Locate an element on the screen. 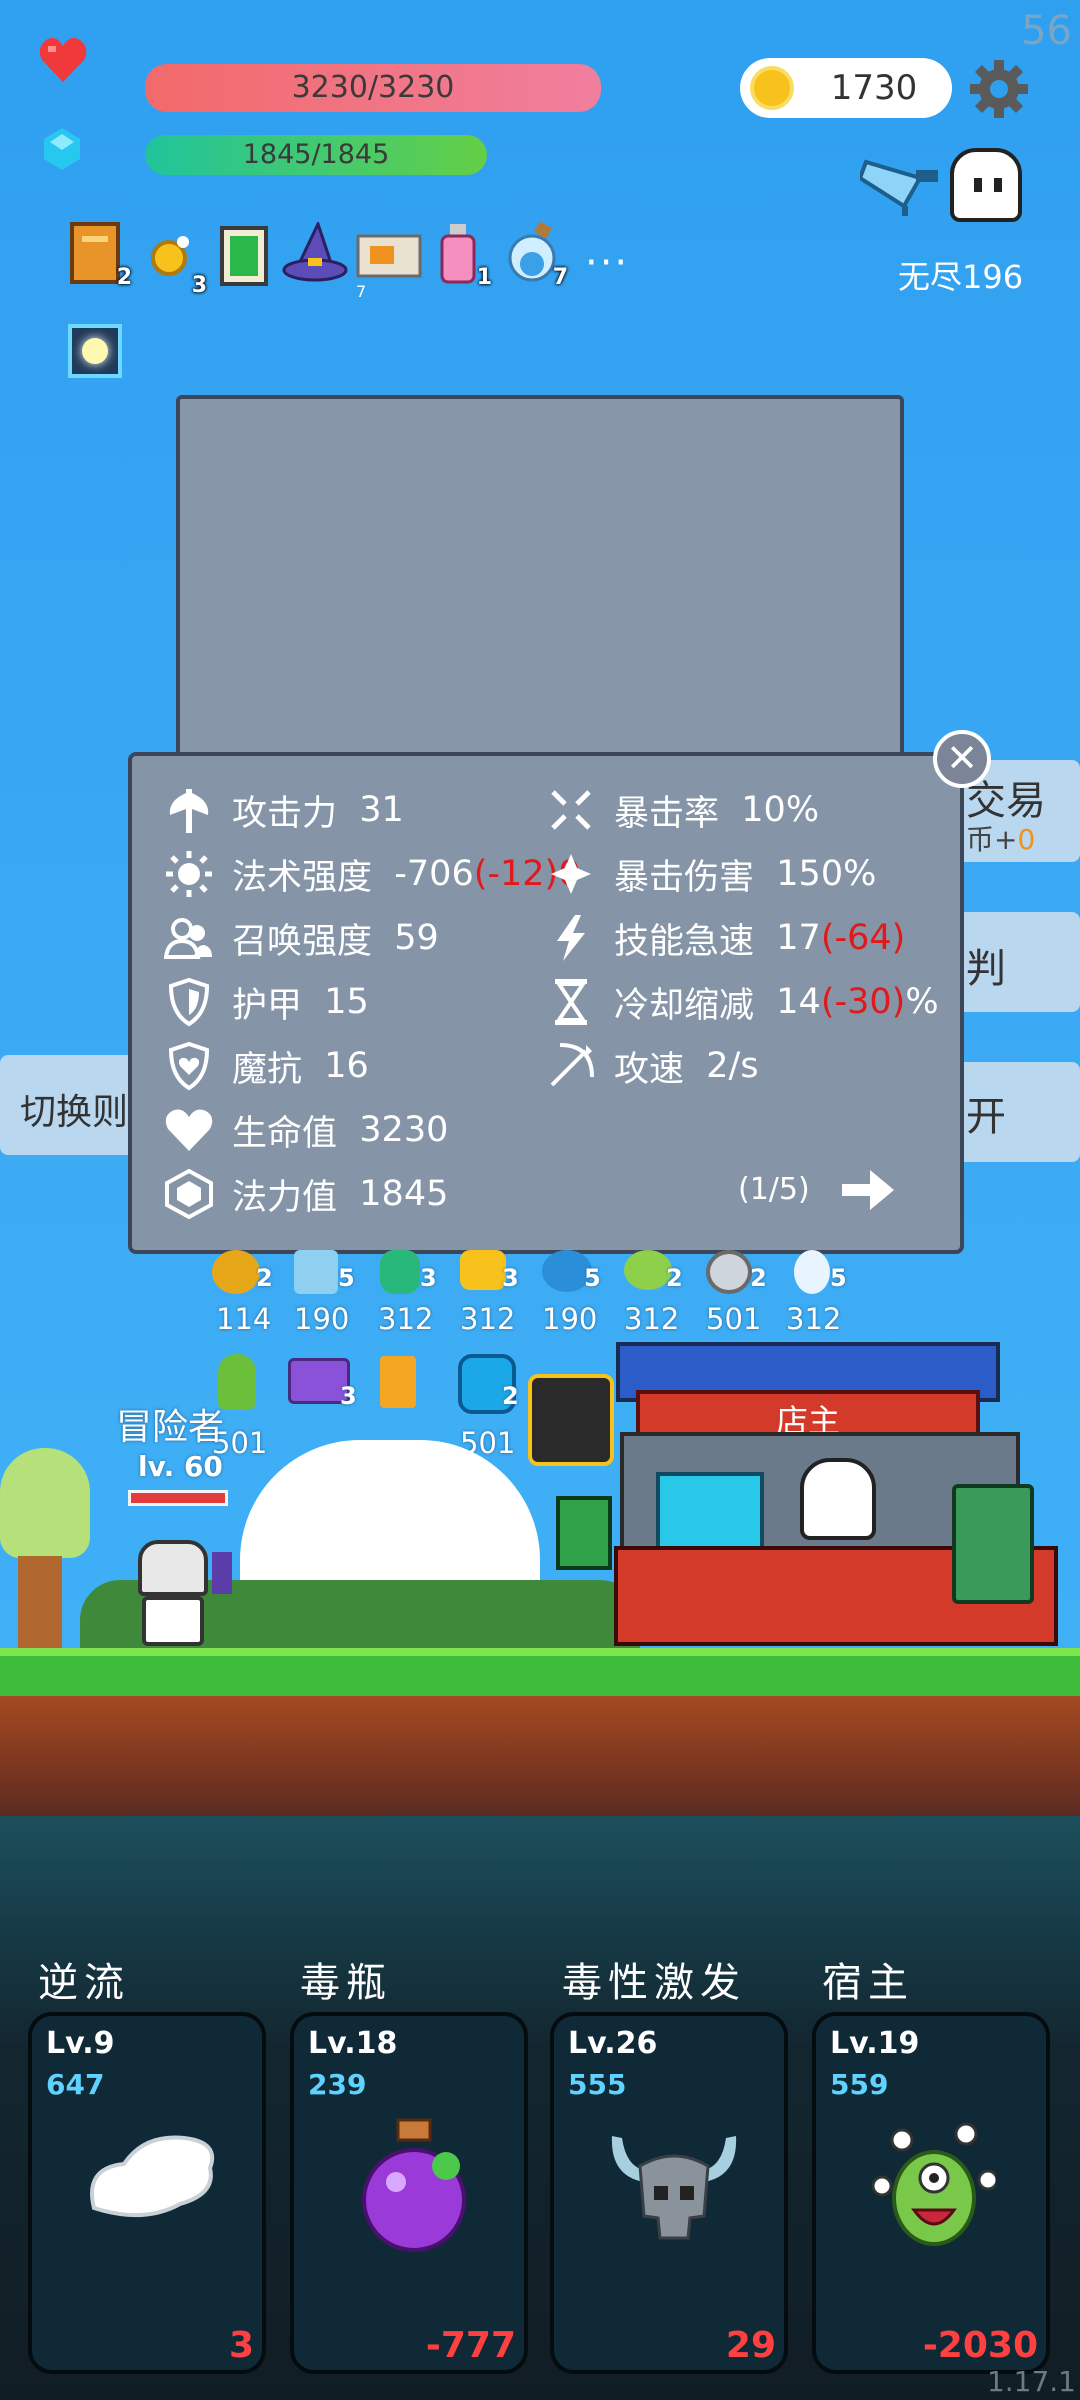  hourglass-icon is located at coordinates (571, 1002).